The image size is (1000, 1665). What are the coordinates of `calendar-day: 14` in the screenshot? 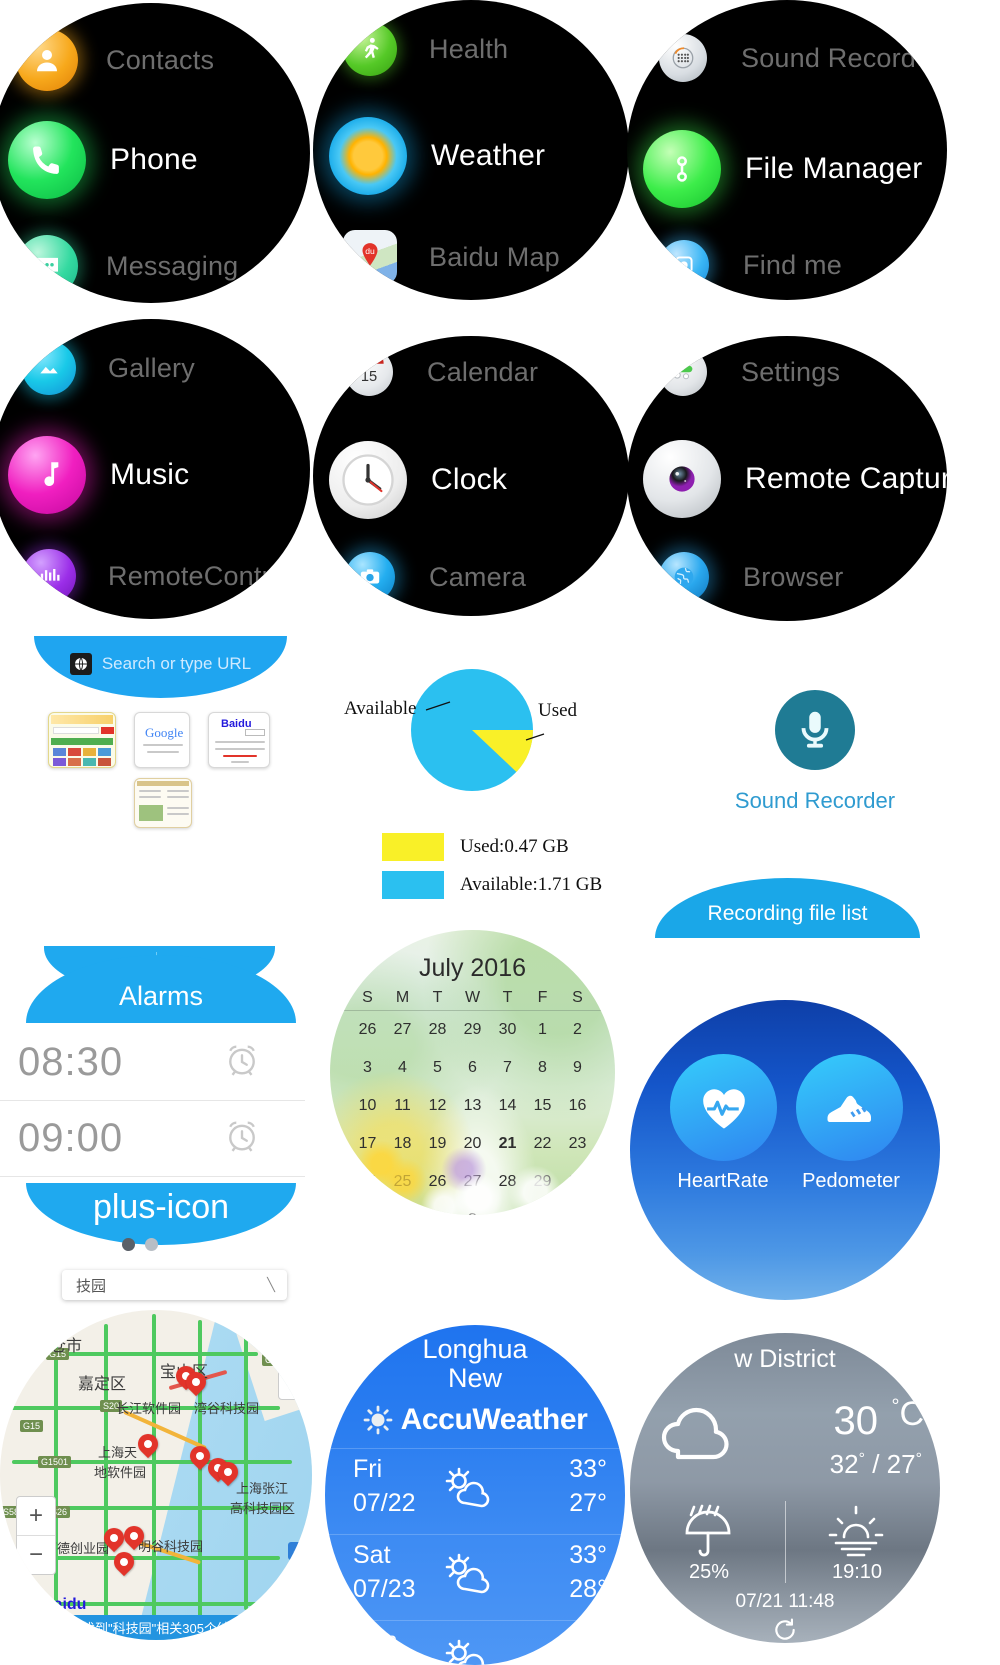 It's located at (507, 1106).